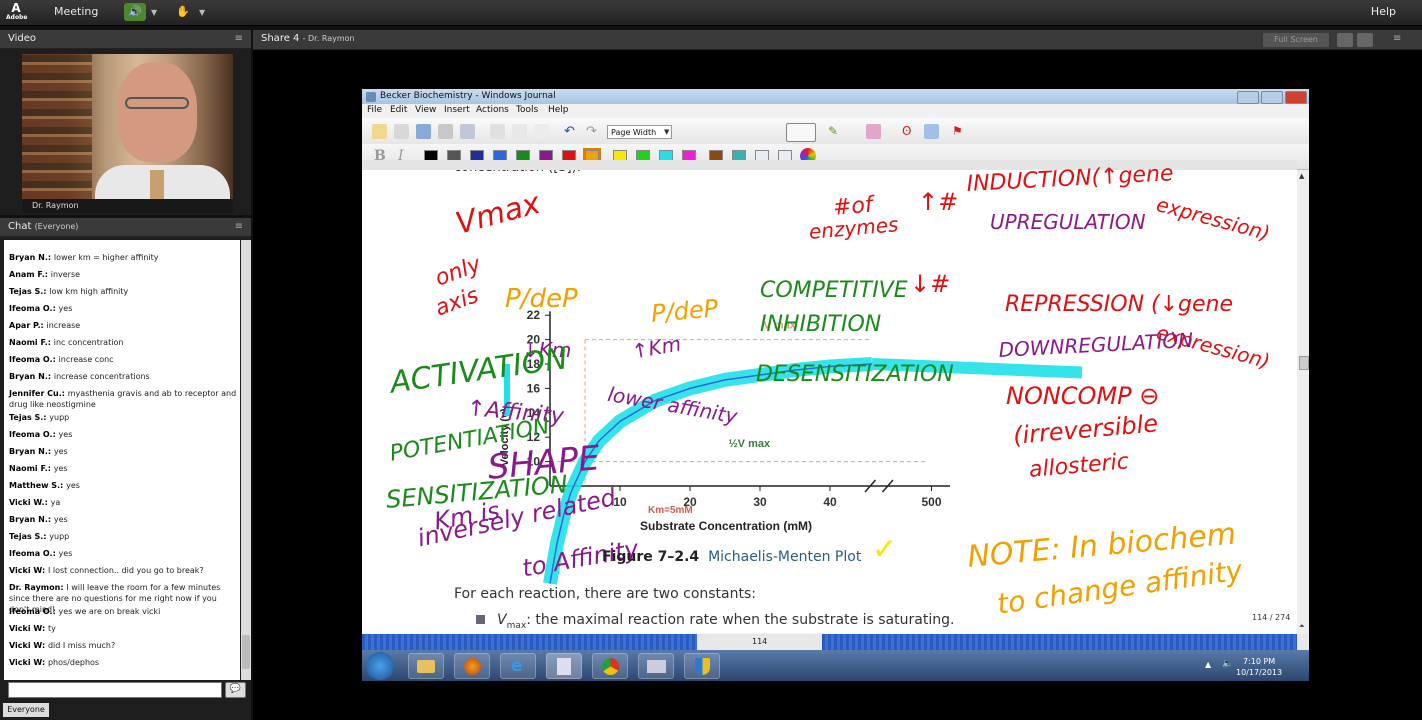  What do you see at coordinates (558, 110) in the screenshot?
I see `menu-help: Help` at bounding box center [558, 110].